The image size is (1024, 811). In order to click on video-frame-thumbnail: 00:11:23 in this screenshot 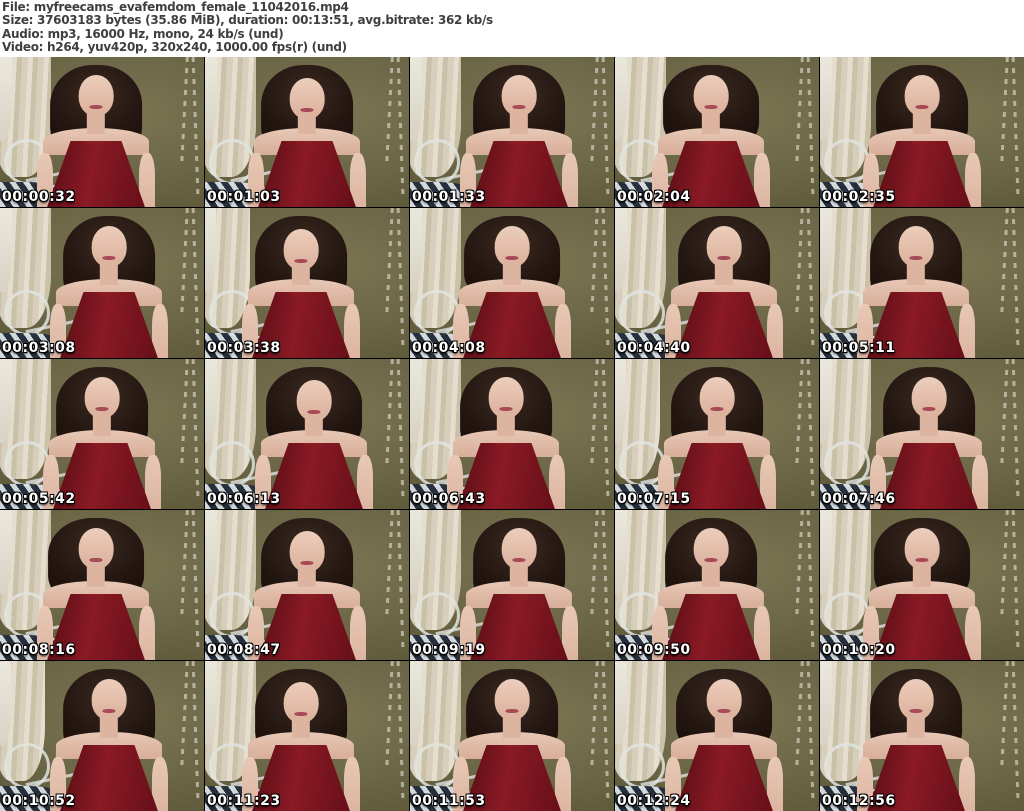, I will do `click(307, 736)`.